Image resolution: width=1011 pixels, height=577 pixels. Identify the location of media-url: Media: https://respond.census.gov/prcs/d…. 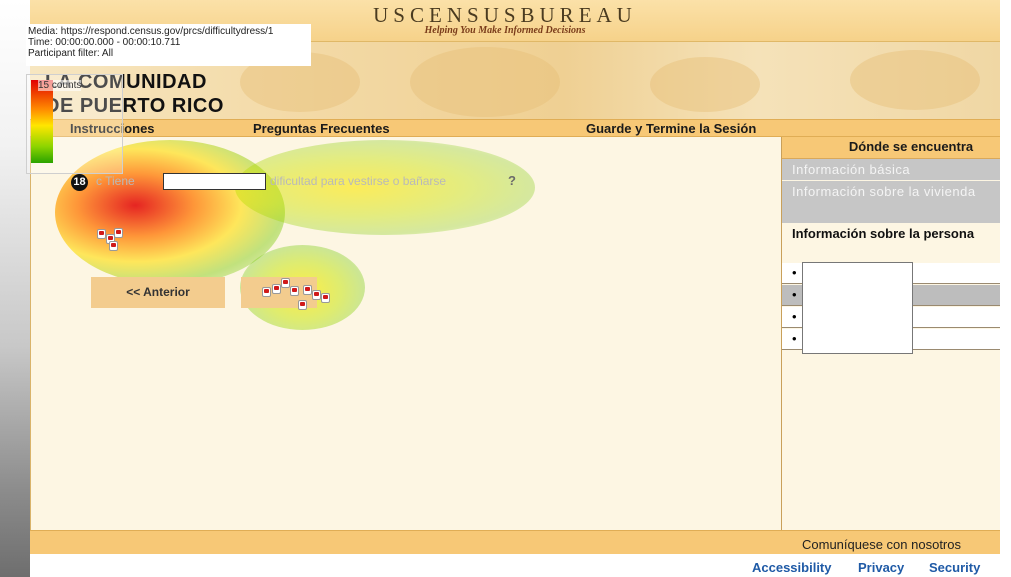
(151, 31).